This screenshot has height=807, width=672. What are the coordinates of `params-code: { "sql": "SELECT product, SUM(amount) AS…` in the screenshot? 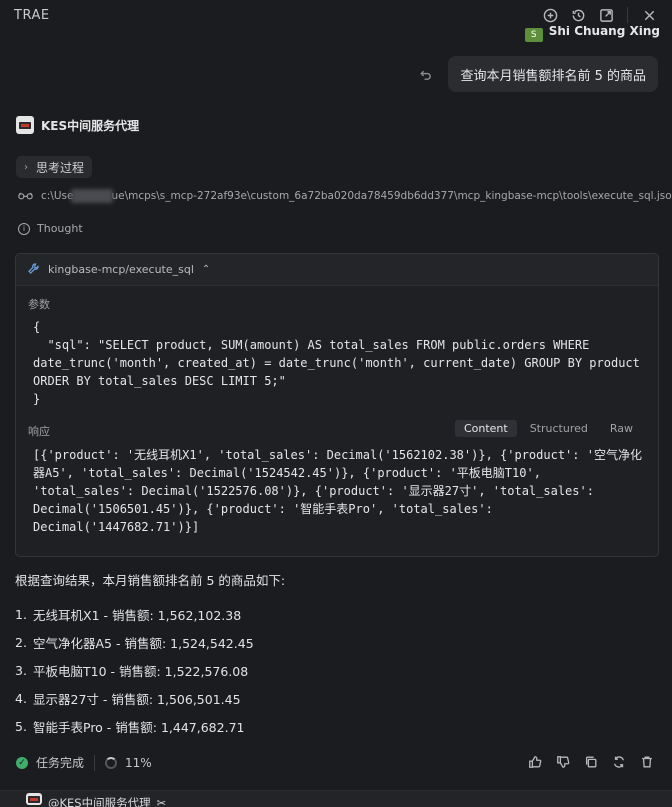 It's located at (336, 363).